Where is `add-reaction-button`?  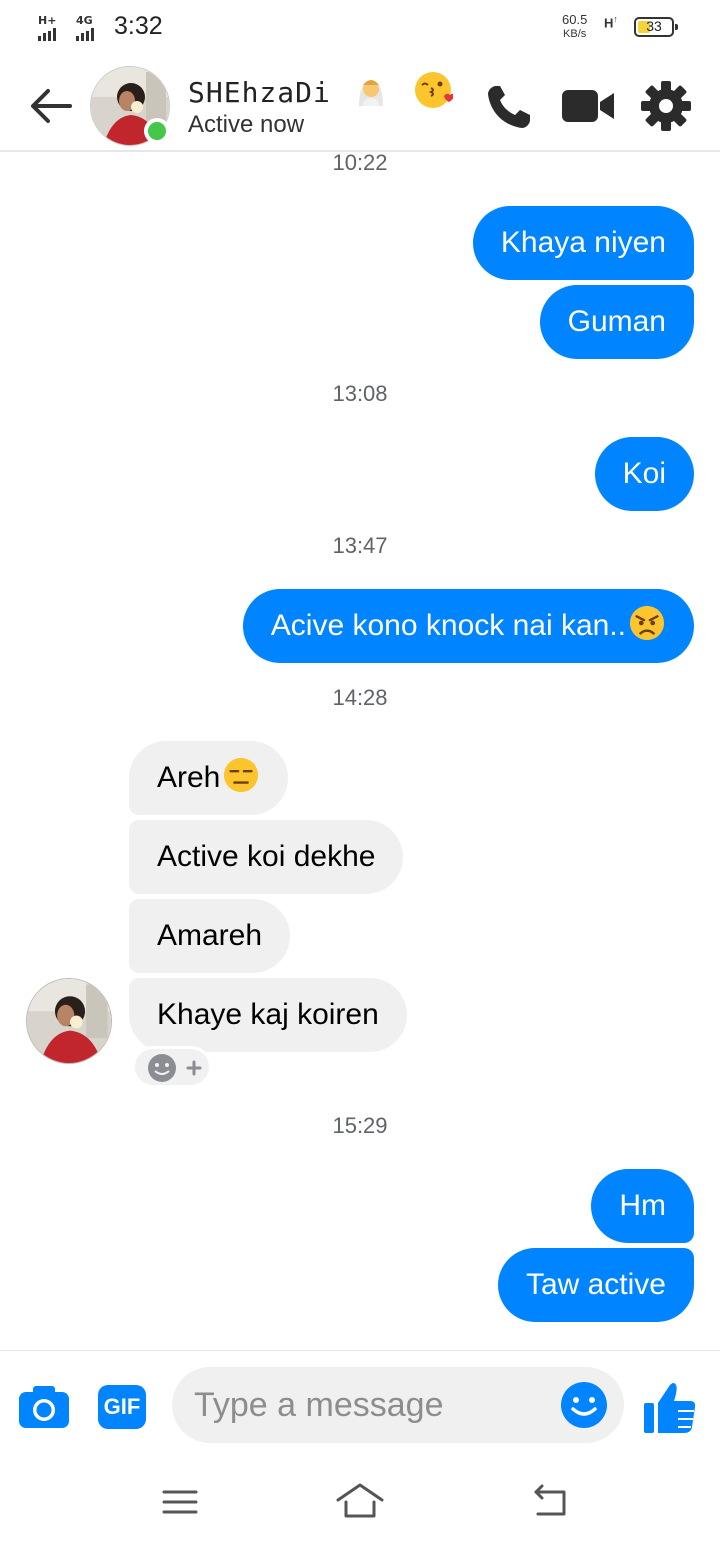
add-reaction-button is located at coordinates (172, 1067).